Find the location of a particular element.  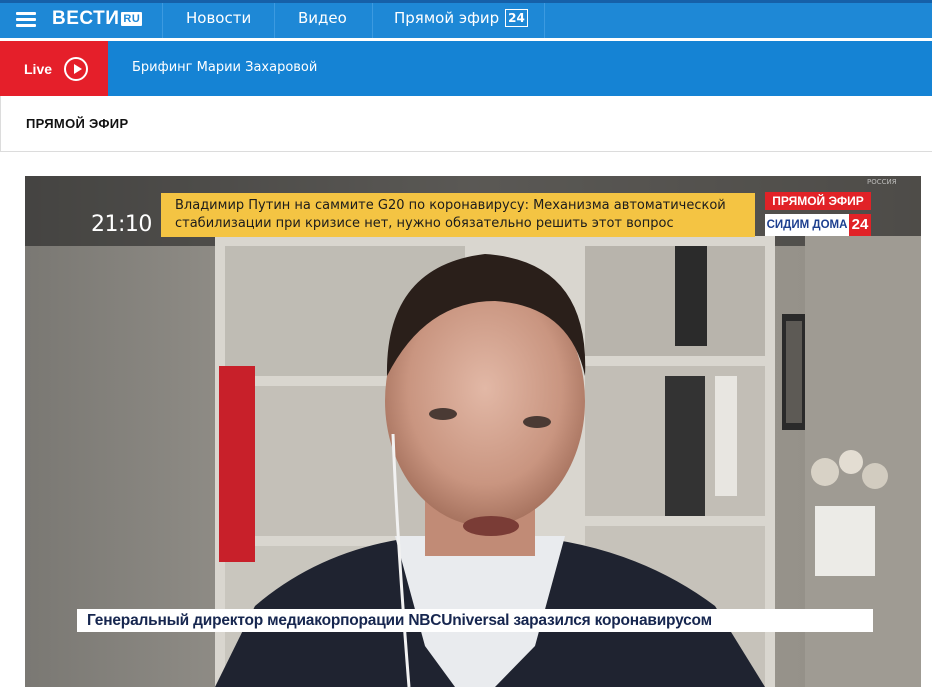

section-title: ПРЯМОЙ ЭФИР is located at coordinates (77, 123).